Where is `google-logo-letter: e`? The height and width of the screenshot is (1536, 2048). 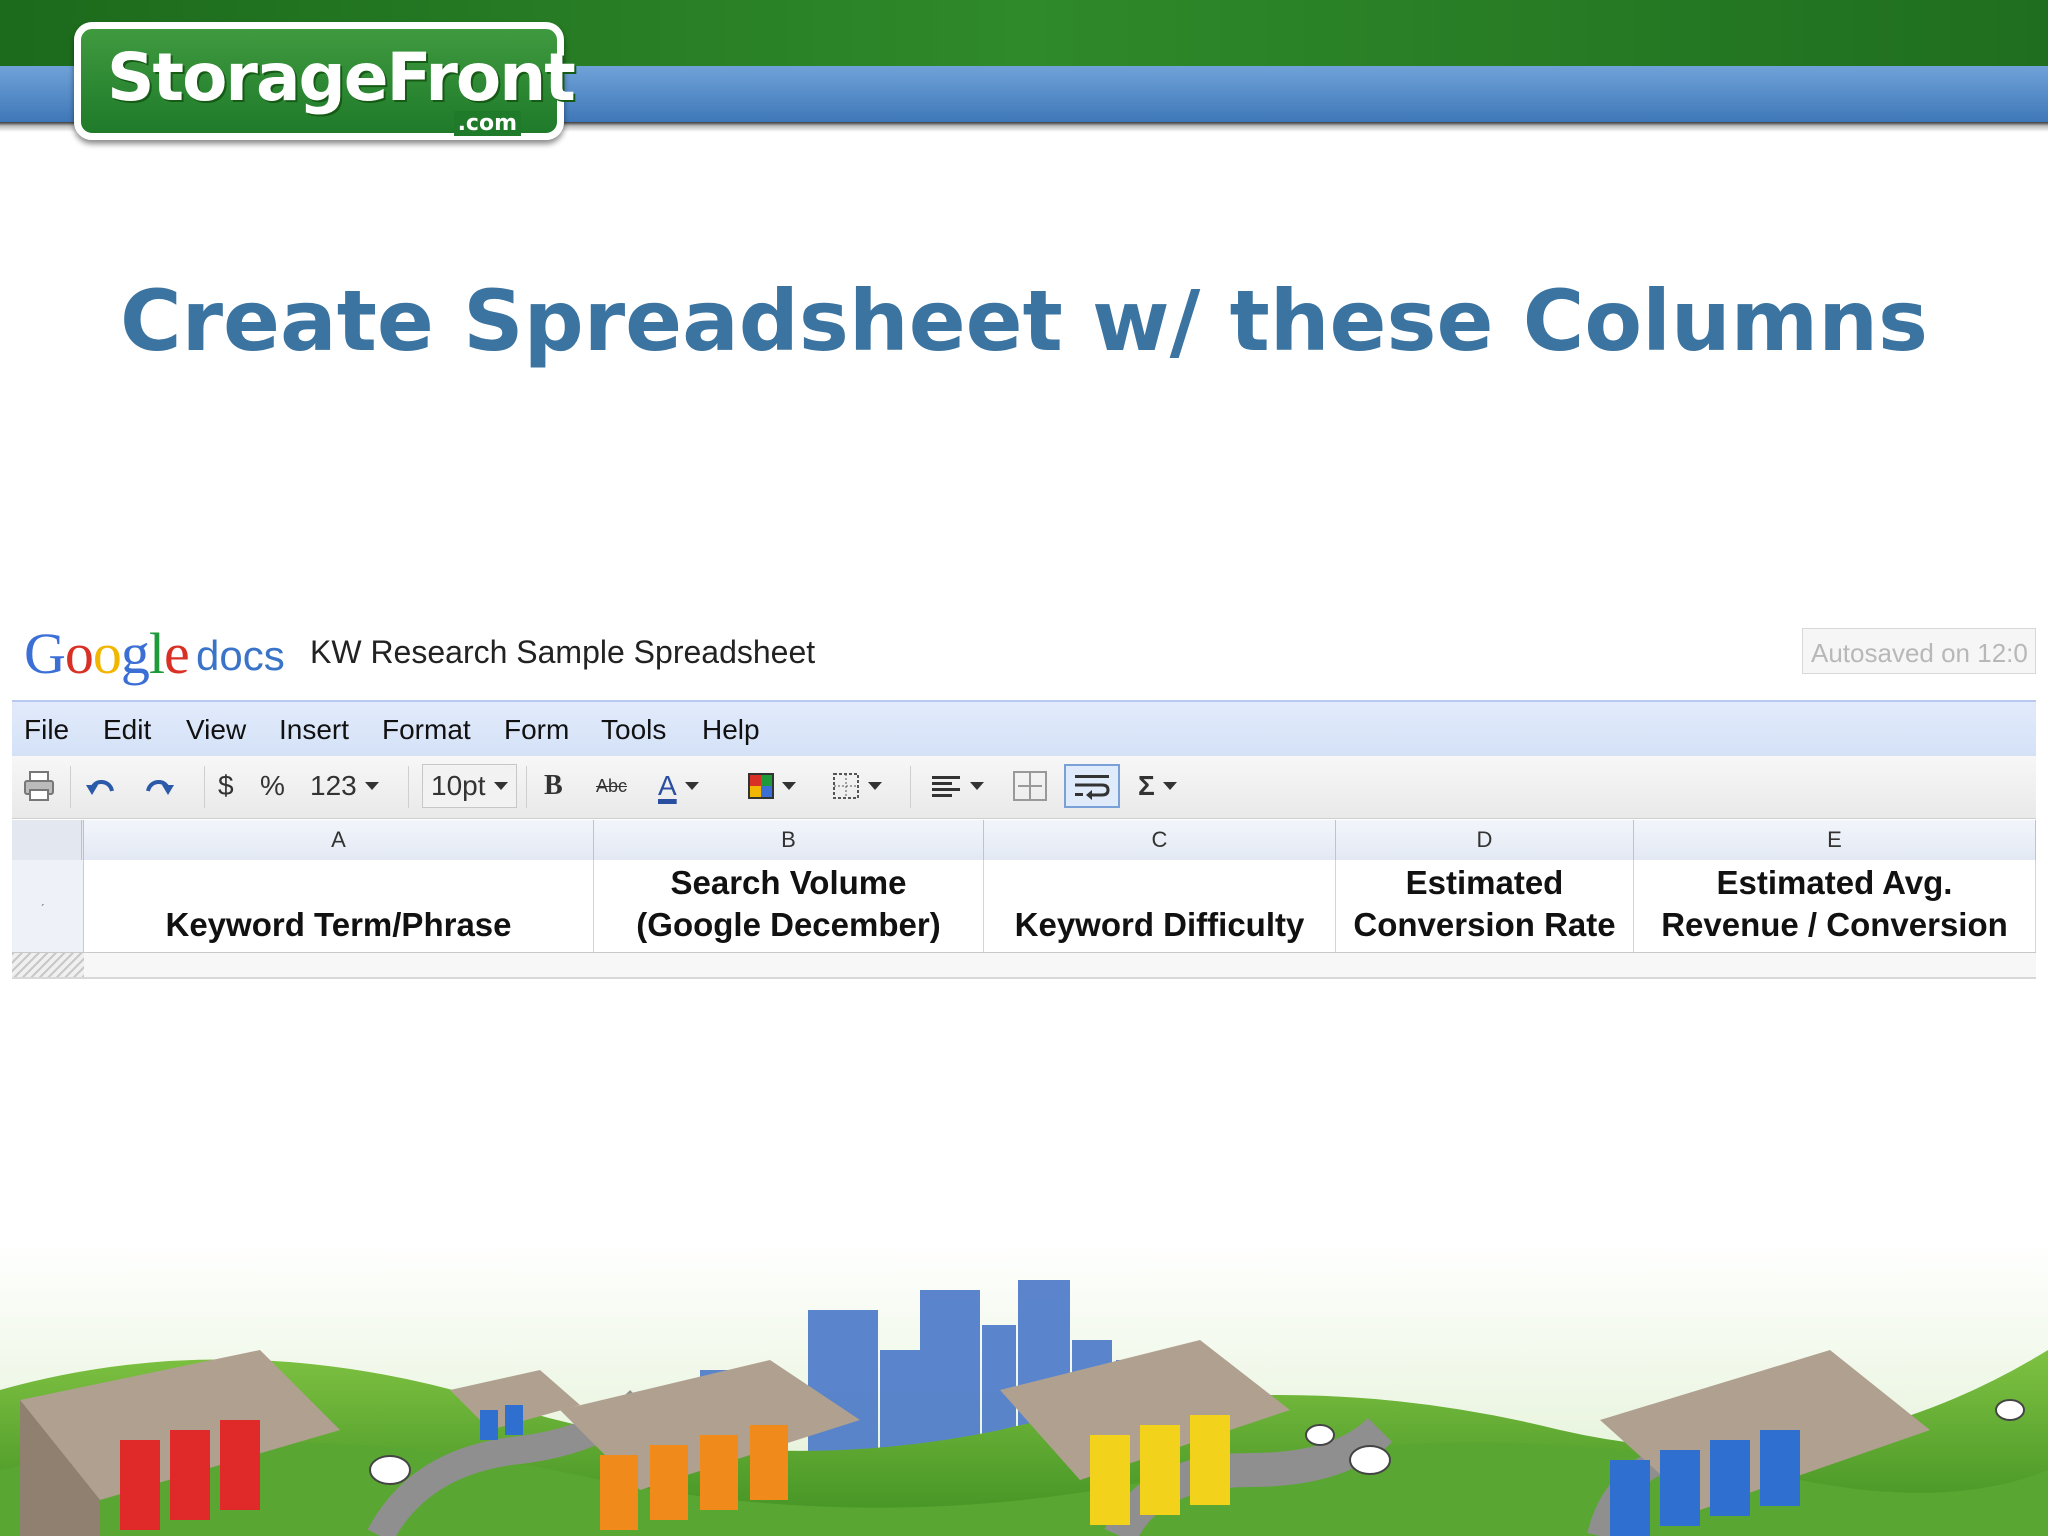
google-logo-letter: e is located at coordinates (177, 653).